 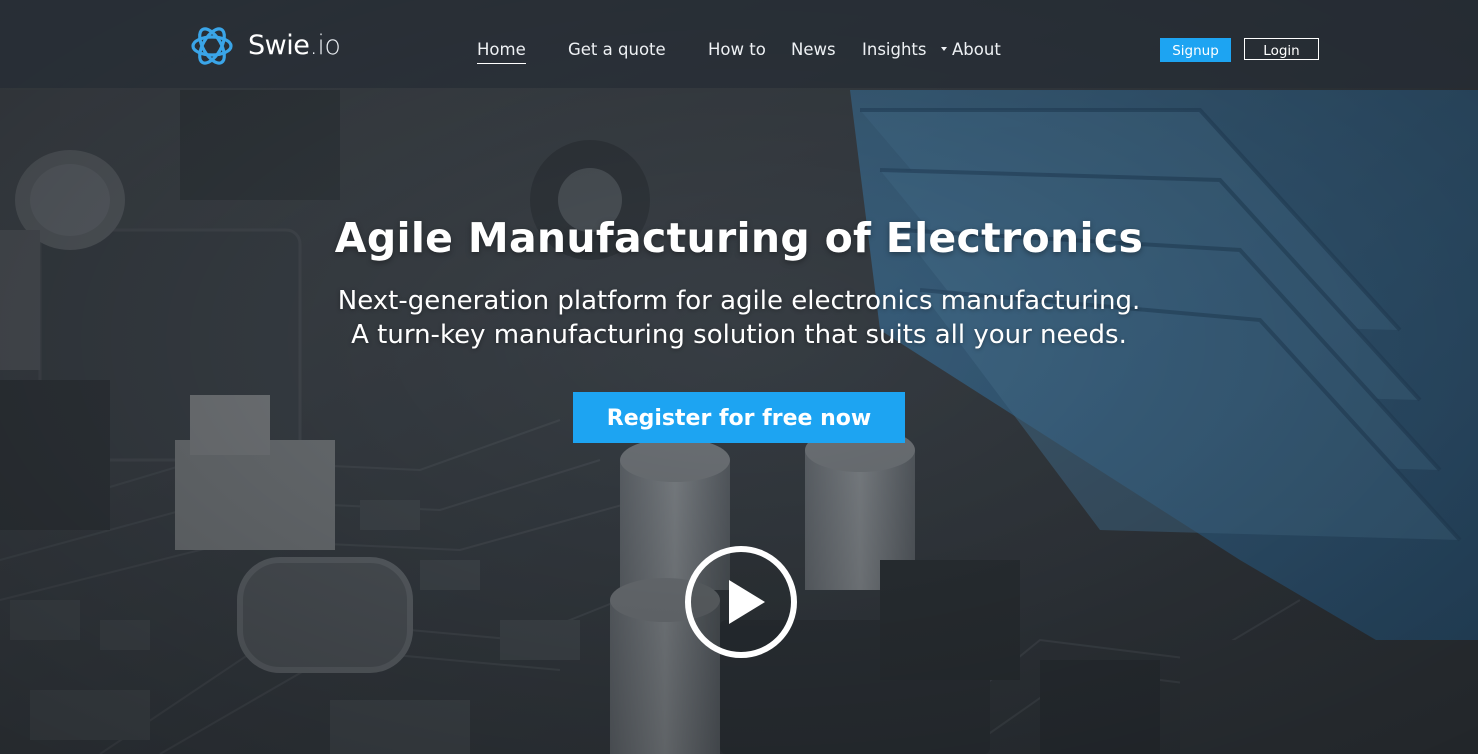 I want to click on play-video-button, so click(x=741, y=602).